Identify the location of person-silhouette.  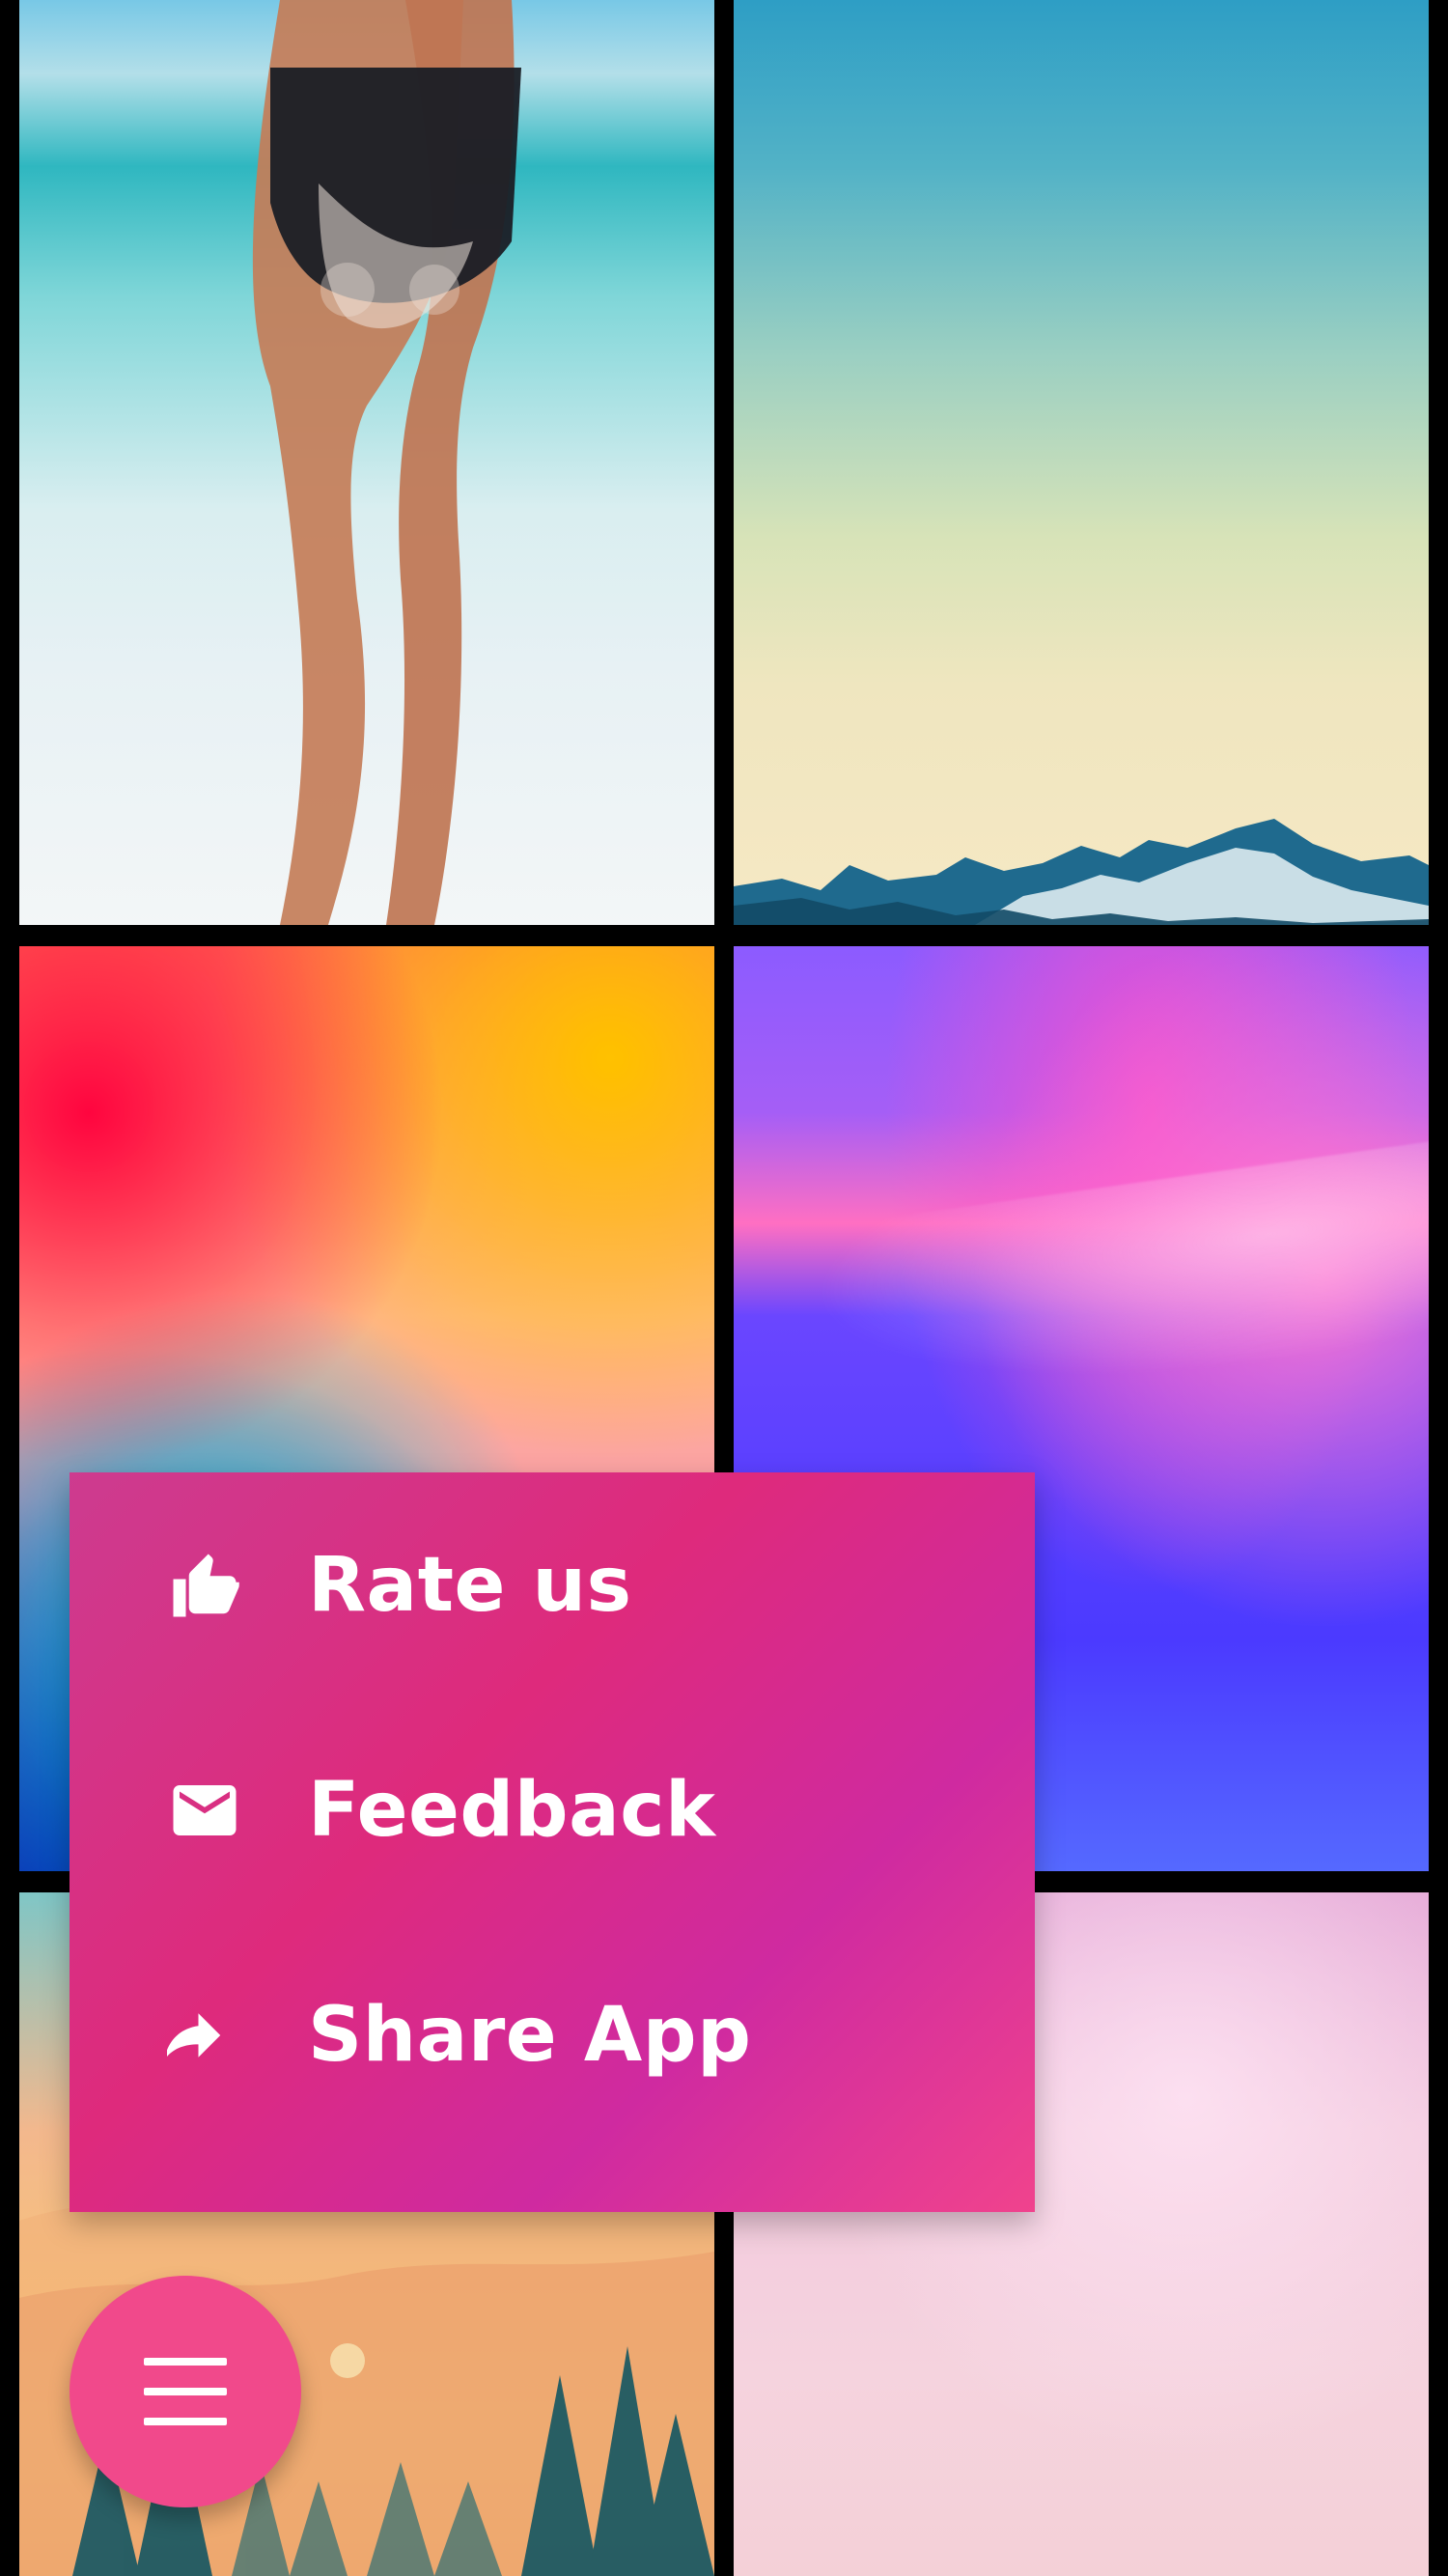
(387, 463).